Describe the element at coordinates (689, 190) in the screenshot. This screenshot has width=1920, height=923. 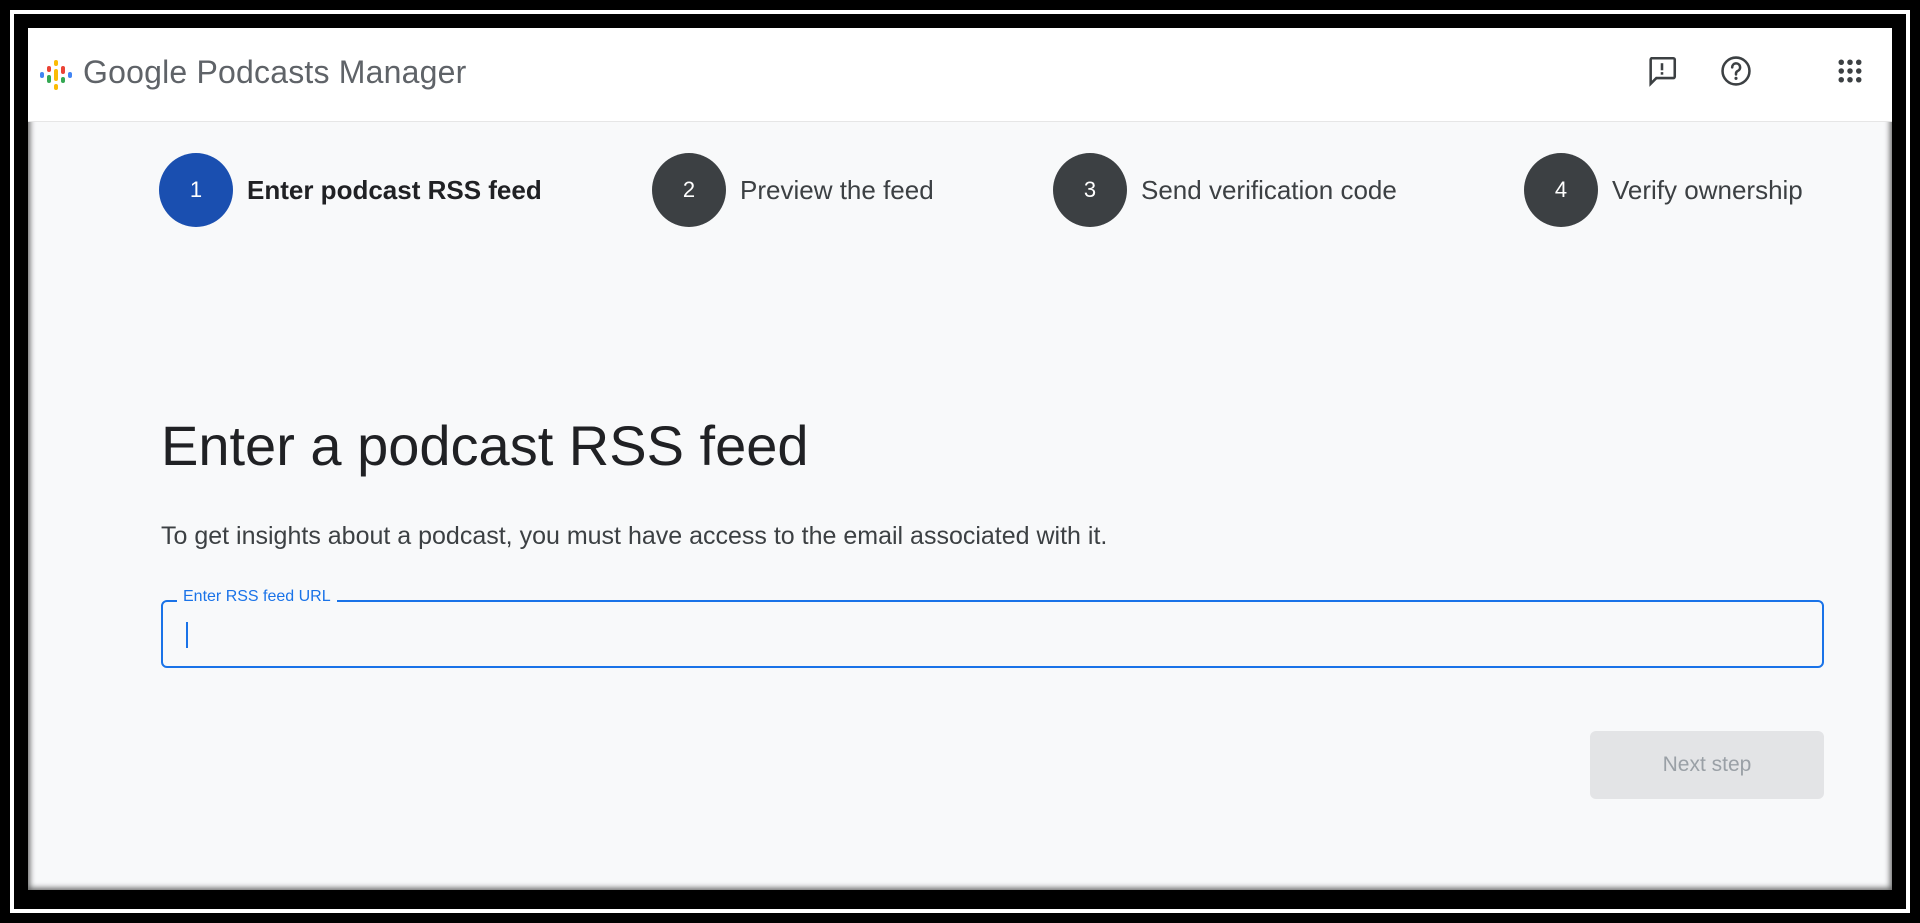
I see `step-number: 2` at that location.